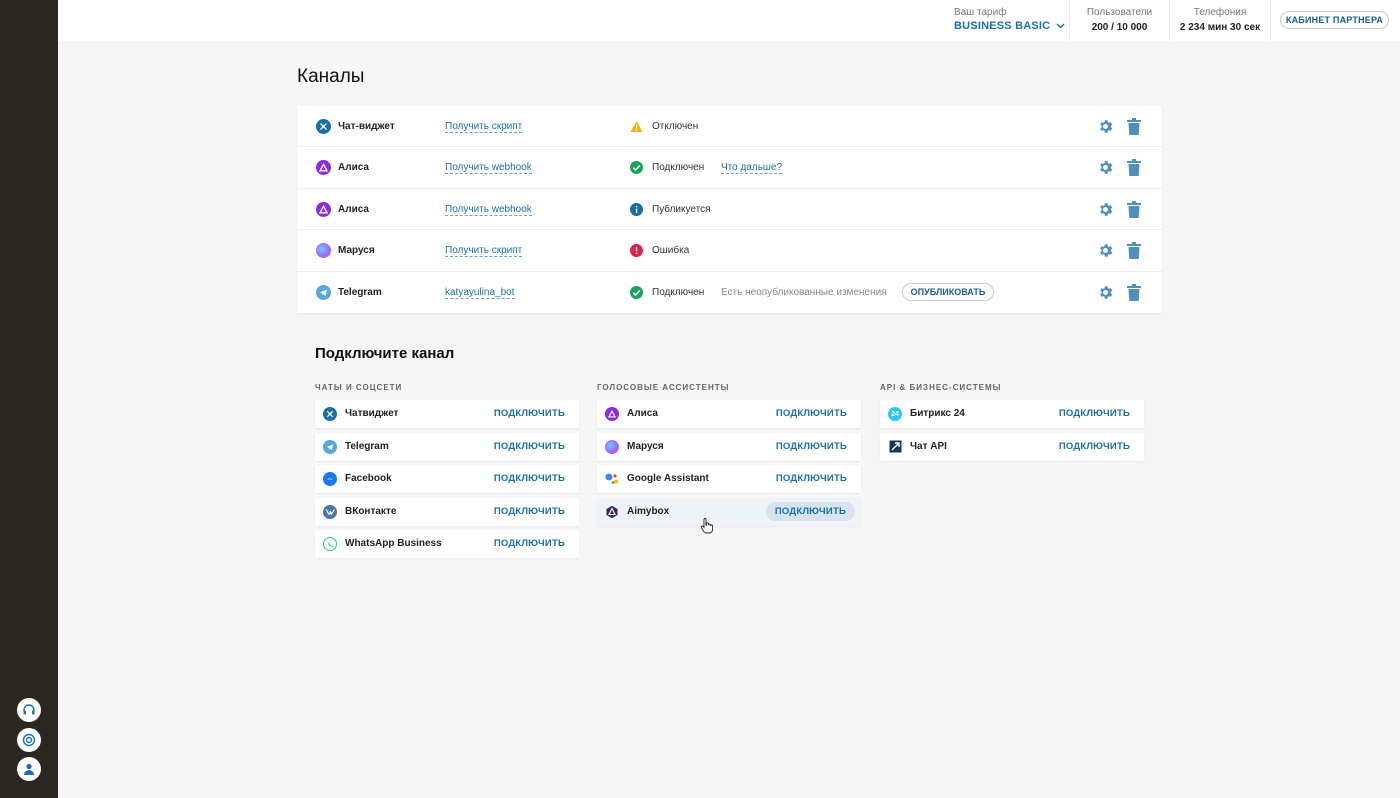 The image size is (1400, 798). I want to click on error-circle-icon, so click(636, 251).